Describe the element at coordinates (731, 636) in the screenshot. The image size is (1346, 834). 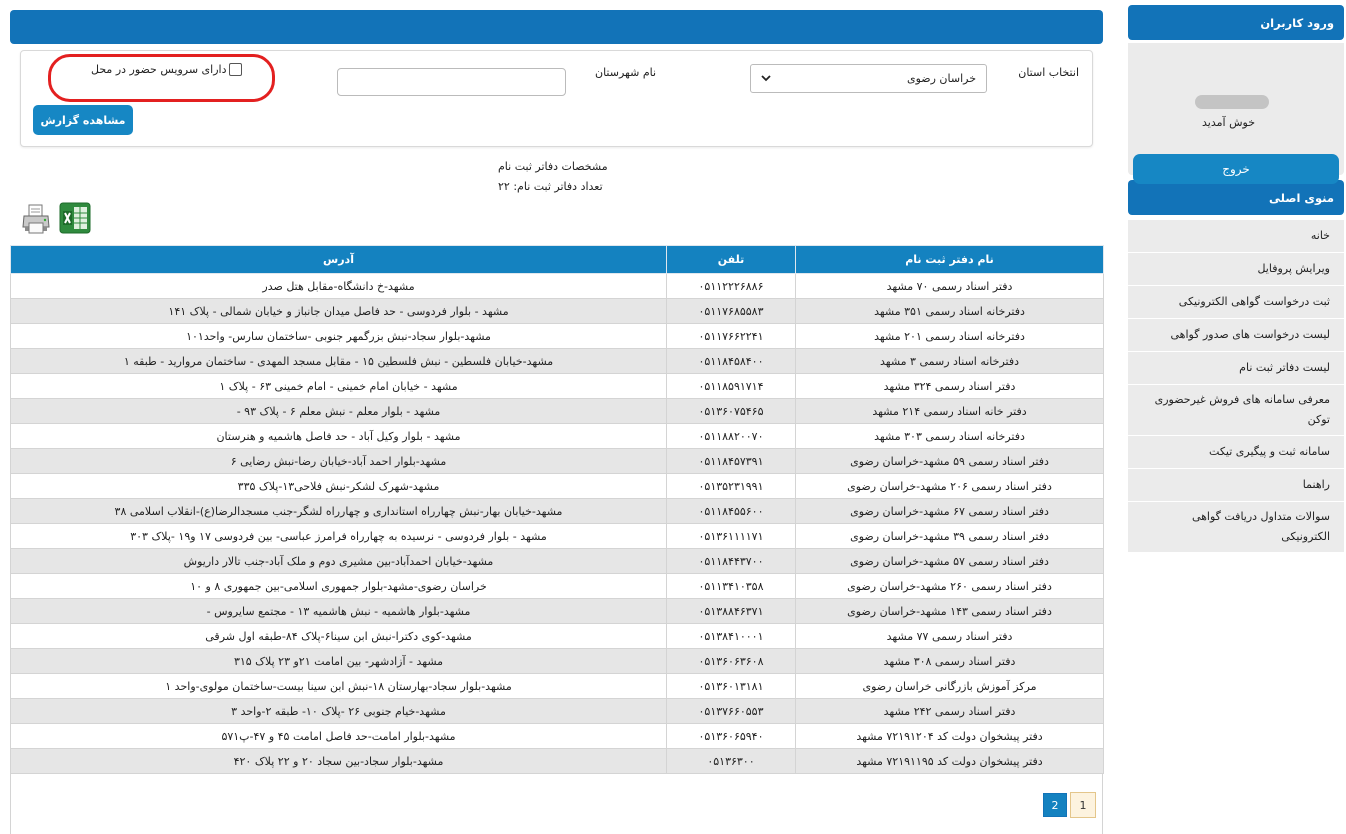
I see `cell-phone: ۰۵۱۳۸۴۱۰۰۰۱` at that location.